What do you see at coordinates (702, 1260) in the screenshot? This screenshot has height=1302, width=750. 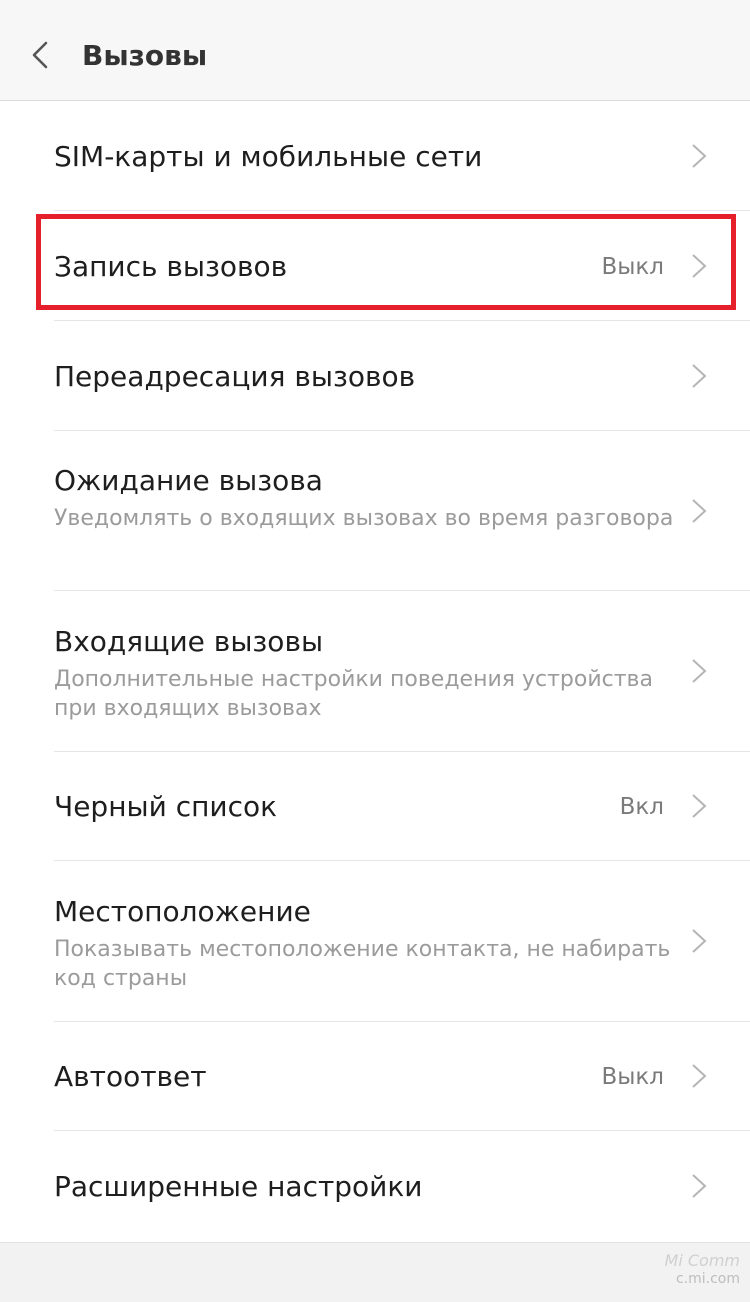 I see `watermark-brand: Mi Comm` at bounding box center [702, 1260].